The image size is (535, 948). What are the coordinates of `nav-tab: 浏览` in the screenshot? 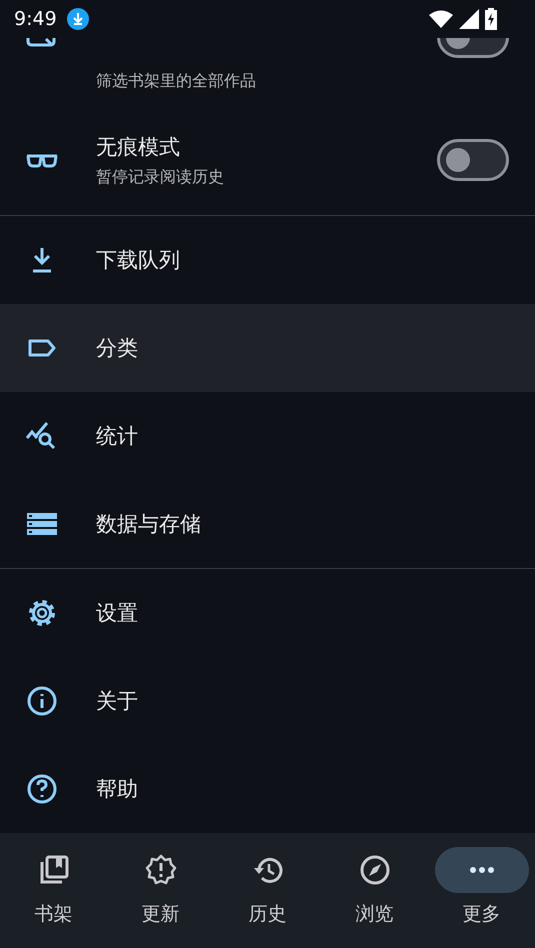 It's located at (374, 886).